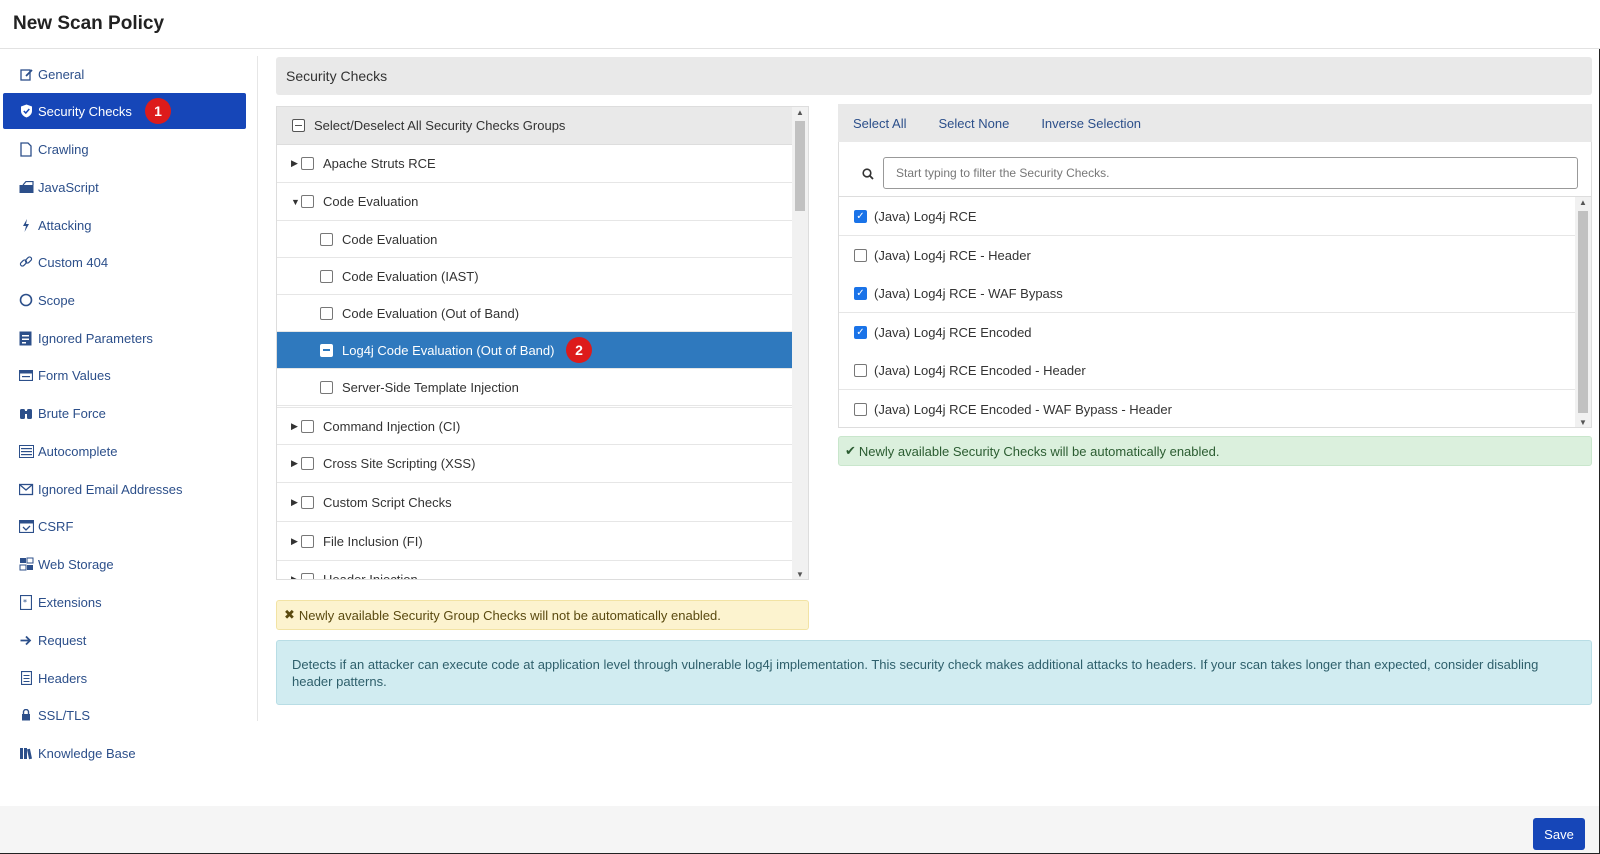 This screenshot has height=854, width=1600. I want to click on sidebar-item-label: Attacking, so click(65, 225).